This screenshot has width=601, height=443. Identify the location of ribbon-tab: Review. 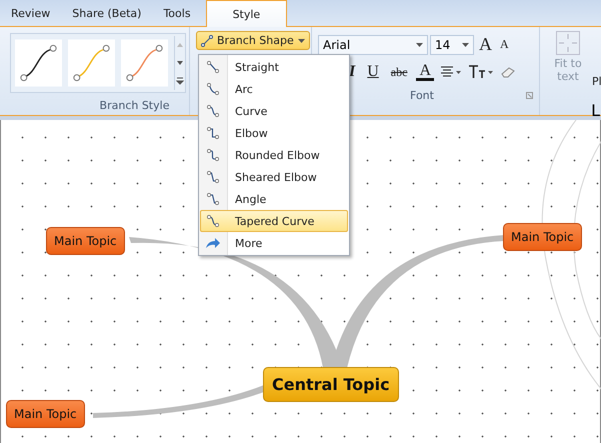
(31, 13).